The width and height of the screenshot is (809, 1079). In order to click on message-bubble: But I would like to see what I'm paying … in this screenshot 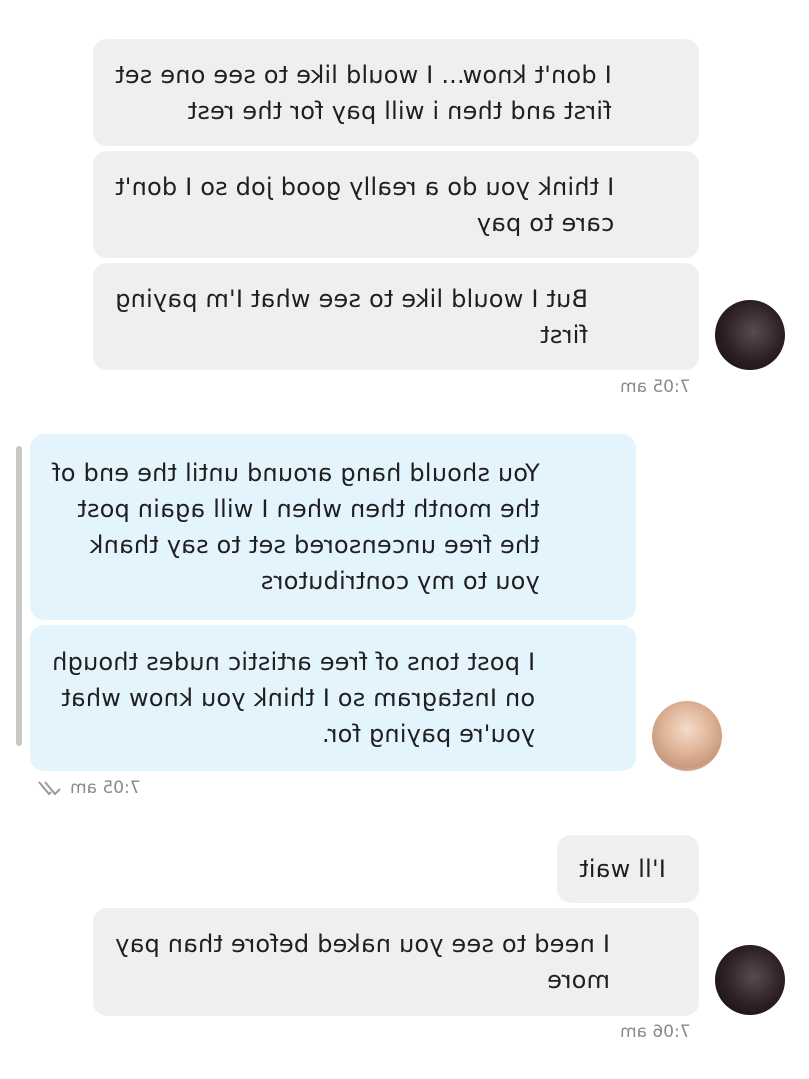, I will do `click(396, 316)`.